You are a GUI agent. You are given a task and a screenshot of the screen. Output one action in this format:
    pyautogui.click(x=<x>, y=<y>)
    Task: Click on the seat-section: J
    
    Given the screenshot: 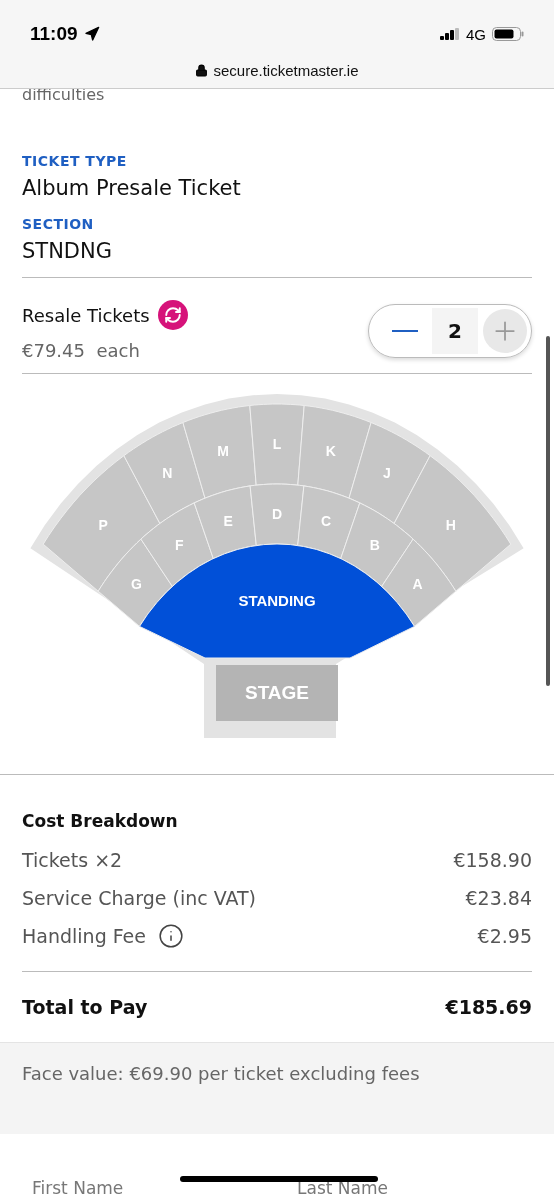 What is the action you would take?
    pyautogui.click(x=389, y=473)
    